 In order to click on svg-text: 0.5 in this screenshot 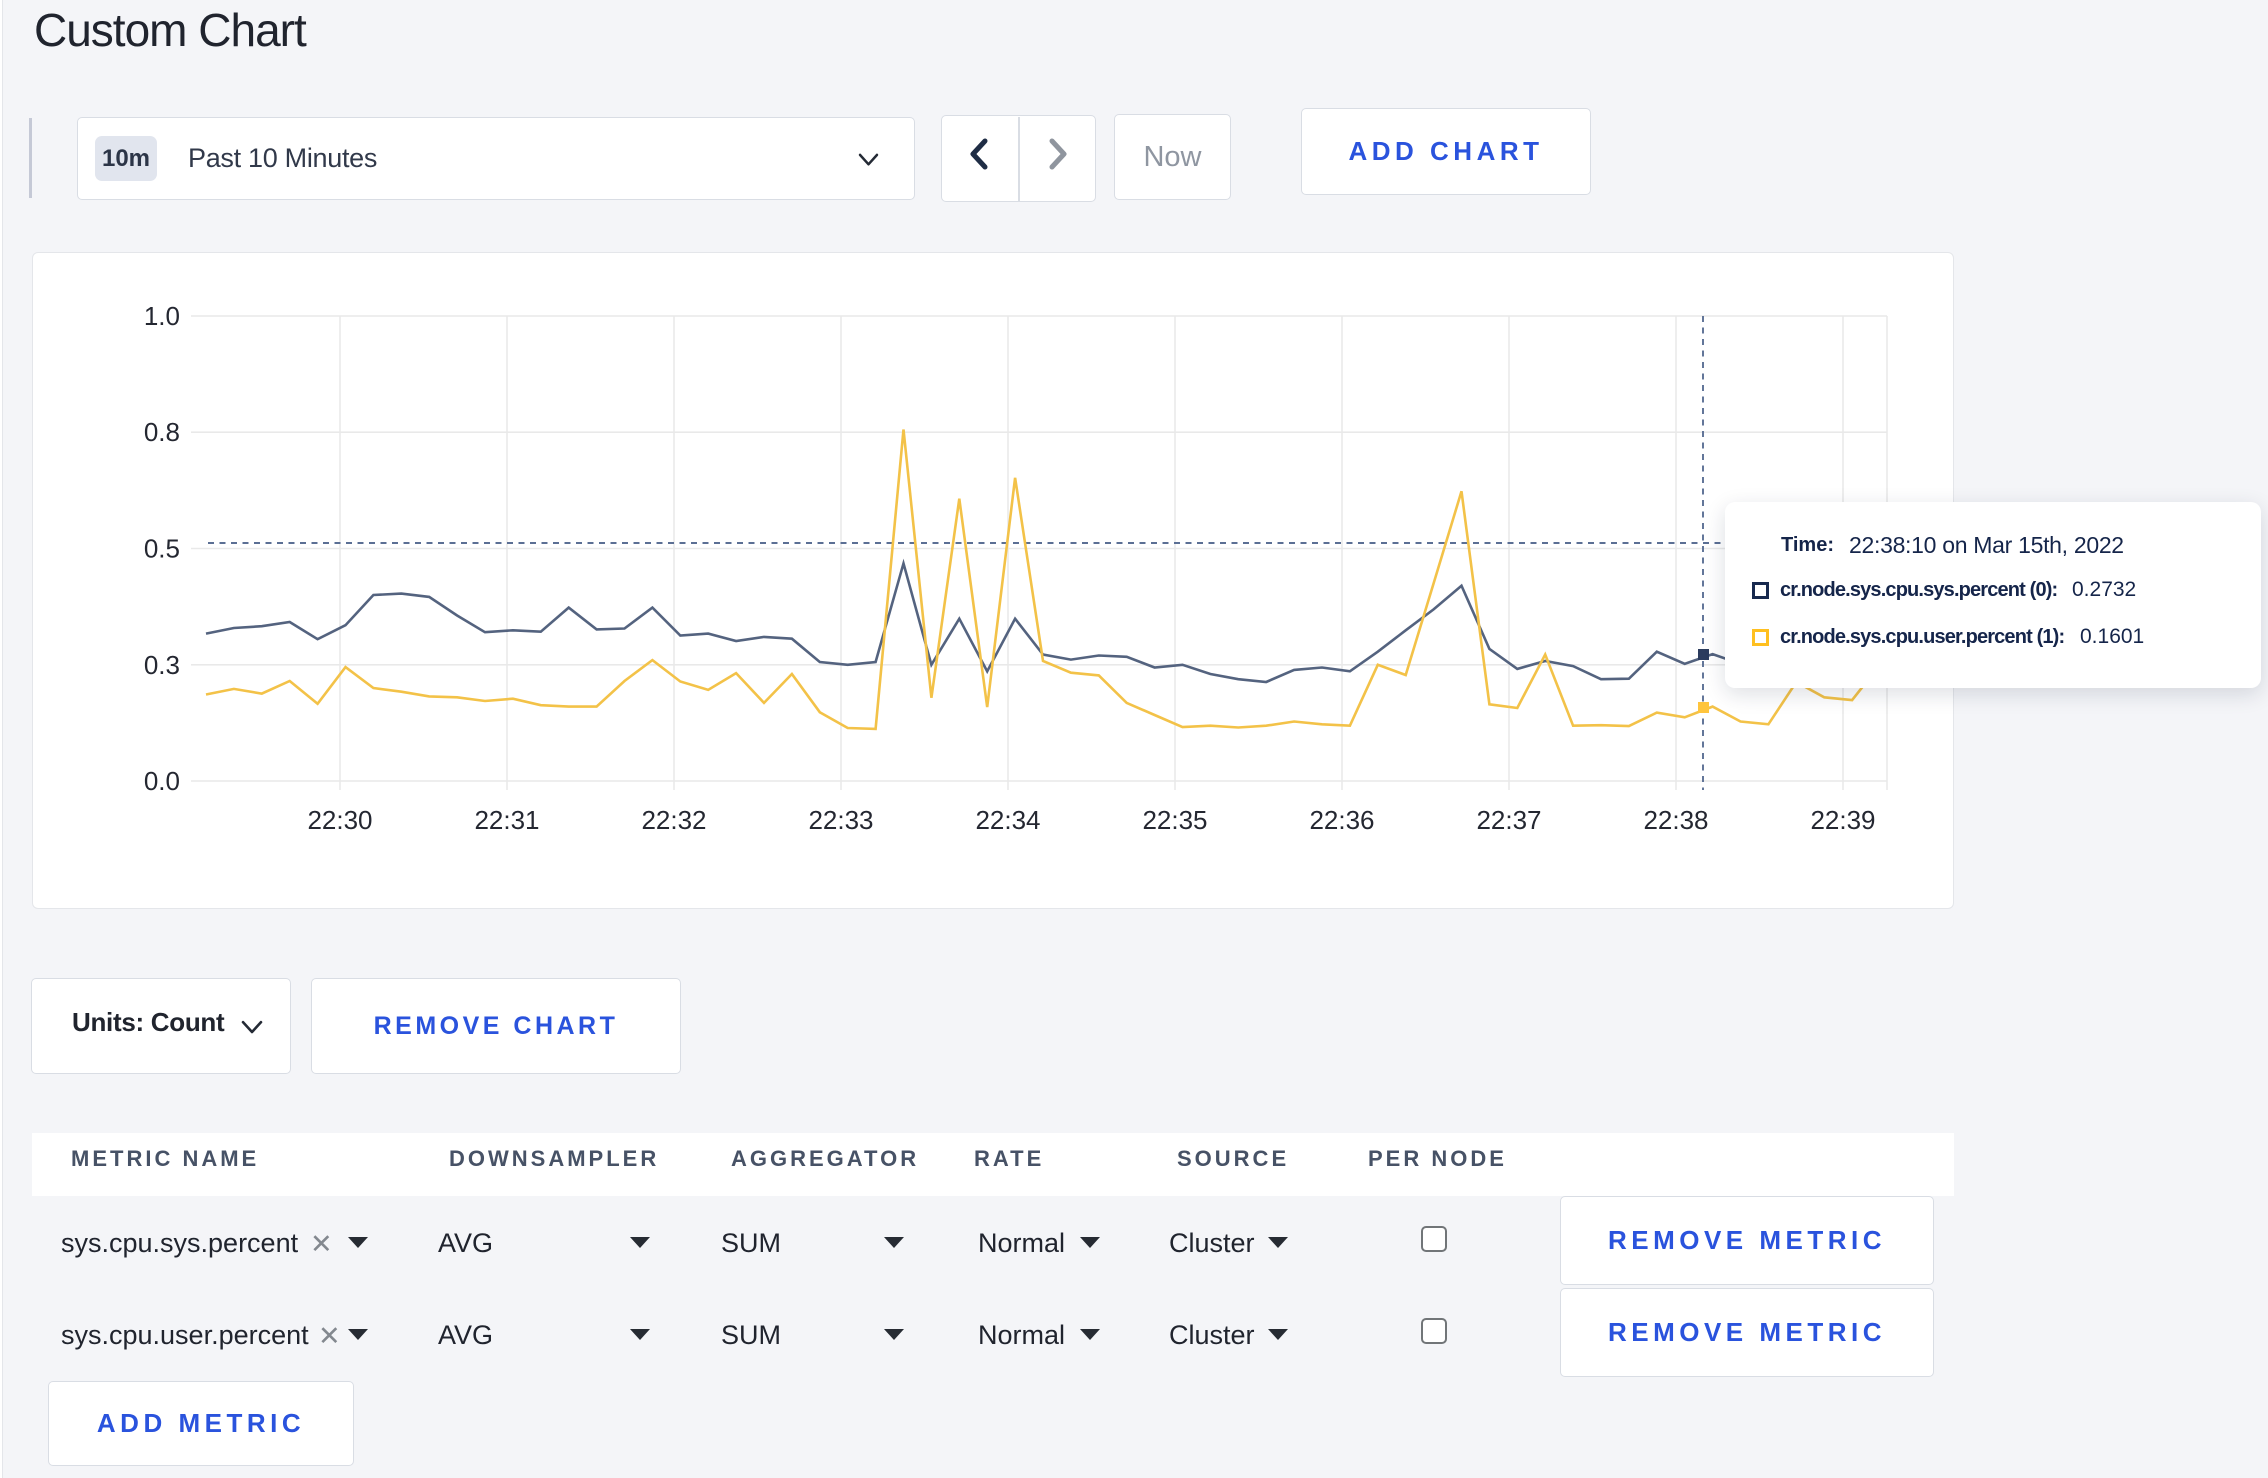, I will do `click(162, 549)`.